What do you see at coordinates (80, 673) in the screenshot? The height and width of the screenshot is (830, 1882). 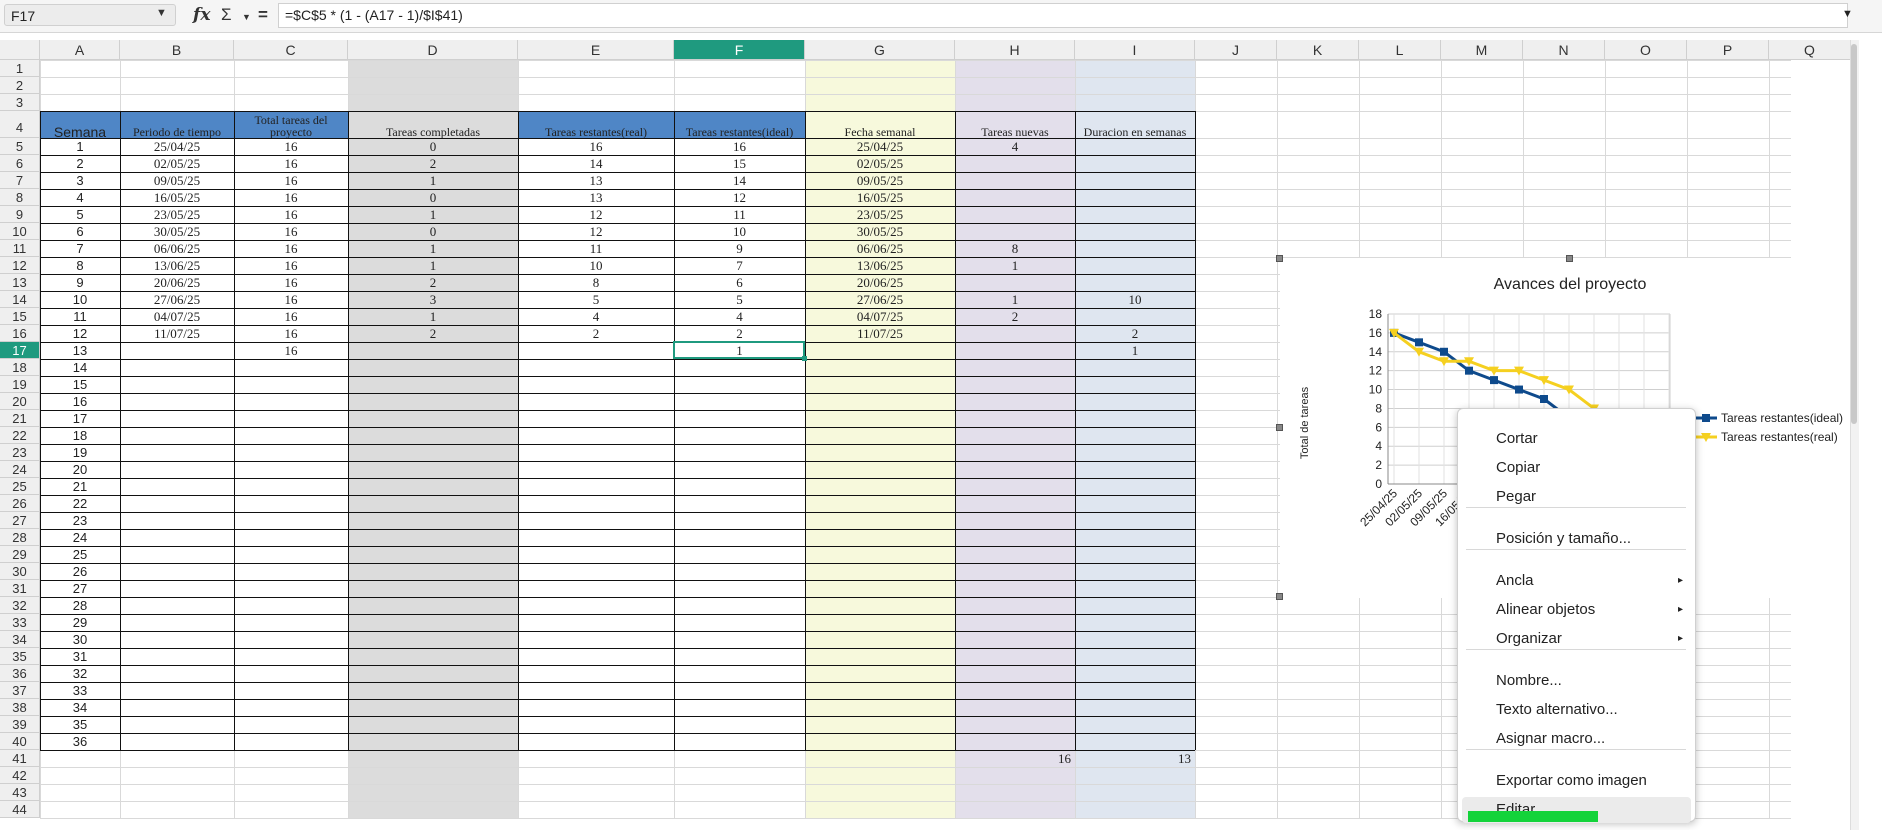 I see `table-cell: 32` at bounding box center [80, 673].